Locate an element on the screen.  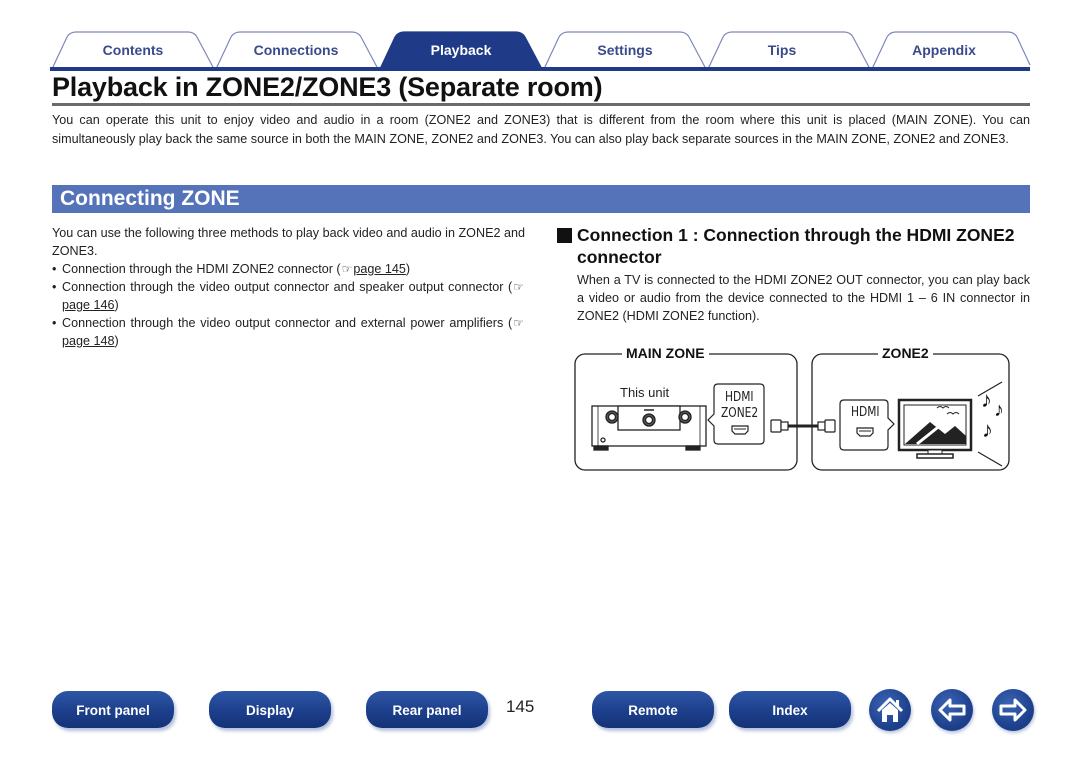
sound-line-bottom is located at coordinates (990, 459).